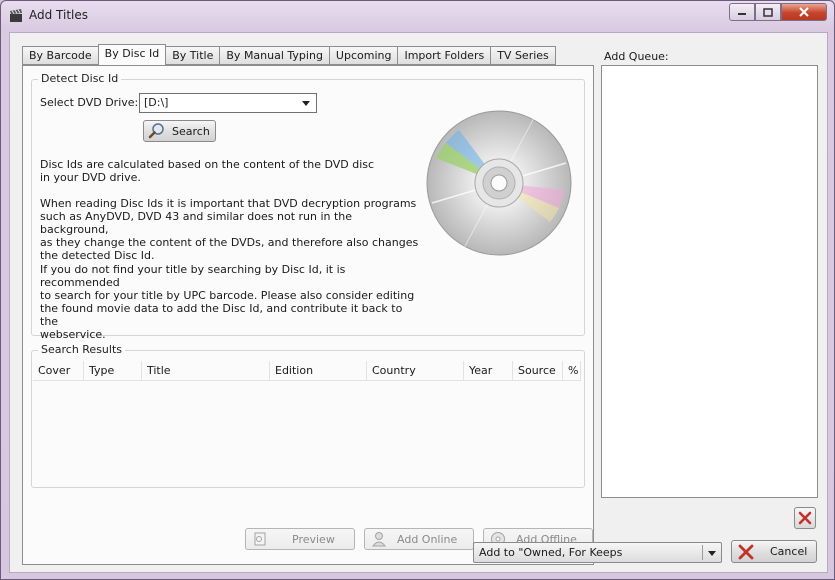  I want to click on preview-button: Preview, so click(300, 539).